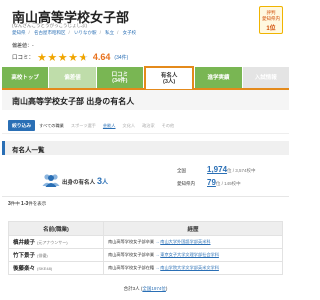  Describe the element at coordinates (121, 57) in the screenshot. I see `review-count-link: (34件)` at that location.